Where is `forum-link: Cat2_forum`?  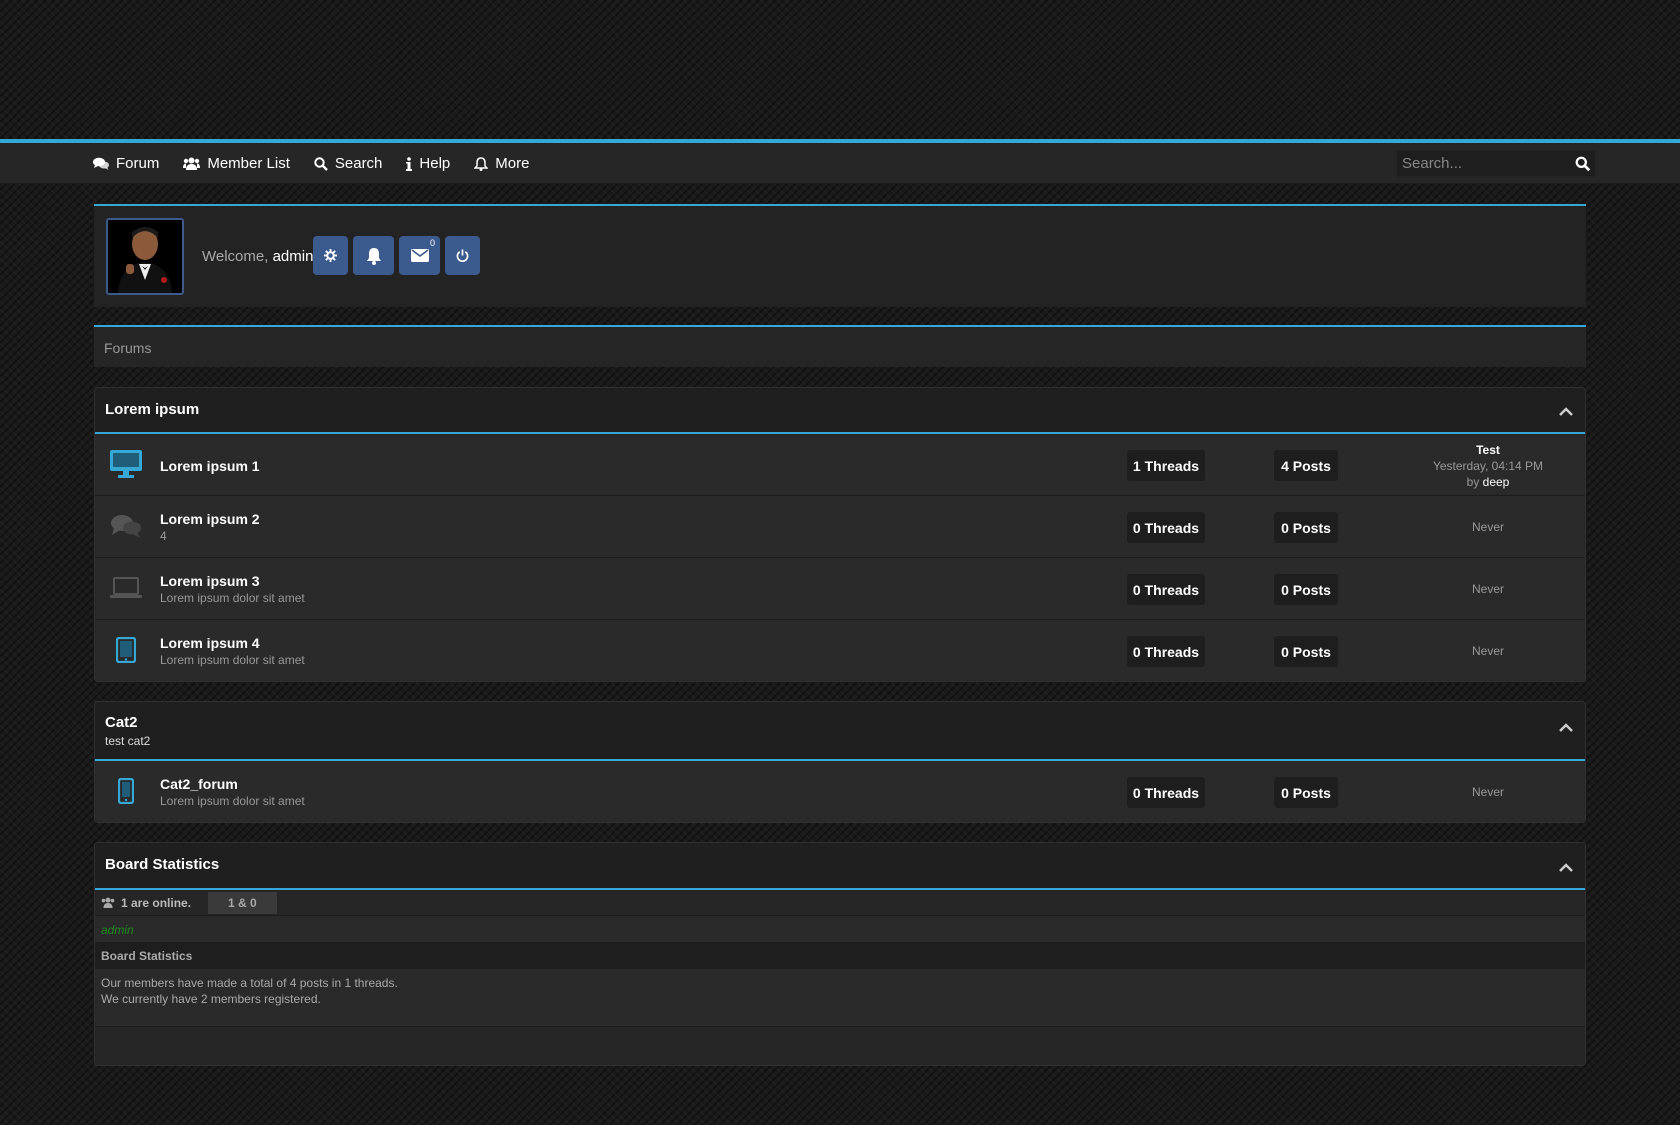
forum-link: Cat2_forum is located at coordinates (199, 784).